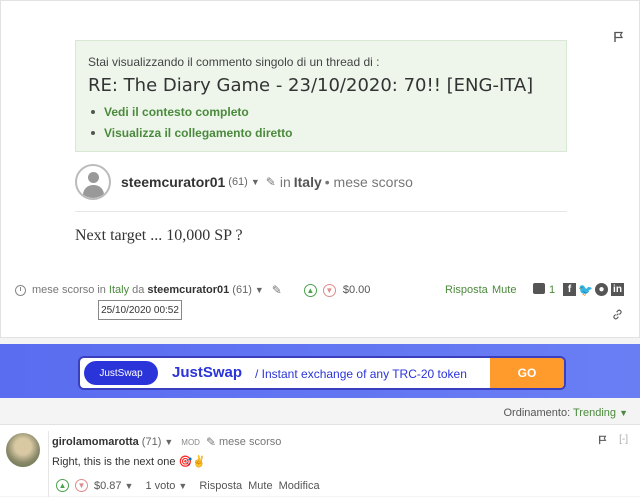 The image size is (640, 497). Describe the element at coordinates (95, 442) in the screenshot. I see `comment-author: girolamomarotta` at that location.